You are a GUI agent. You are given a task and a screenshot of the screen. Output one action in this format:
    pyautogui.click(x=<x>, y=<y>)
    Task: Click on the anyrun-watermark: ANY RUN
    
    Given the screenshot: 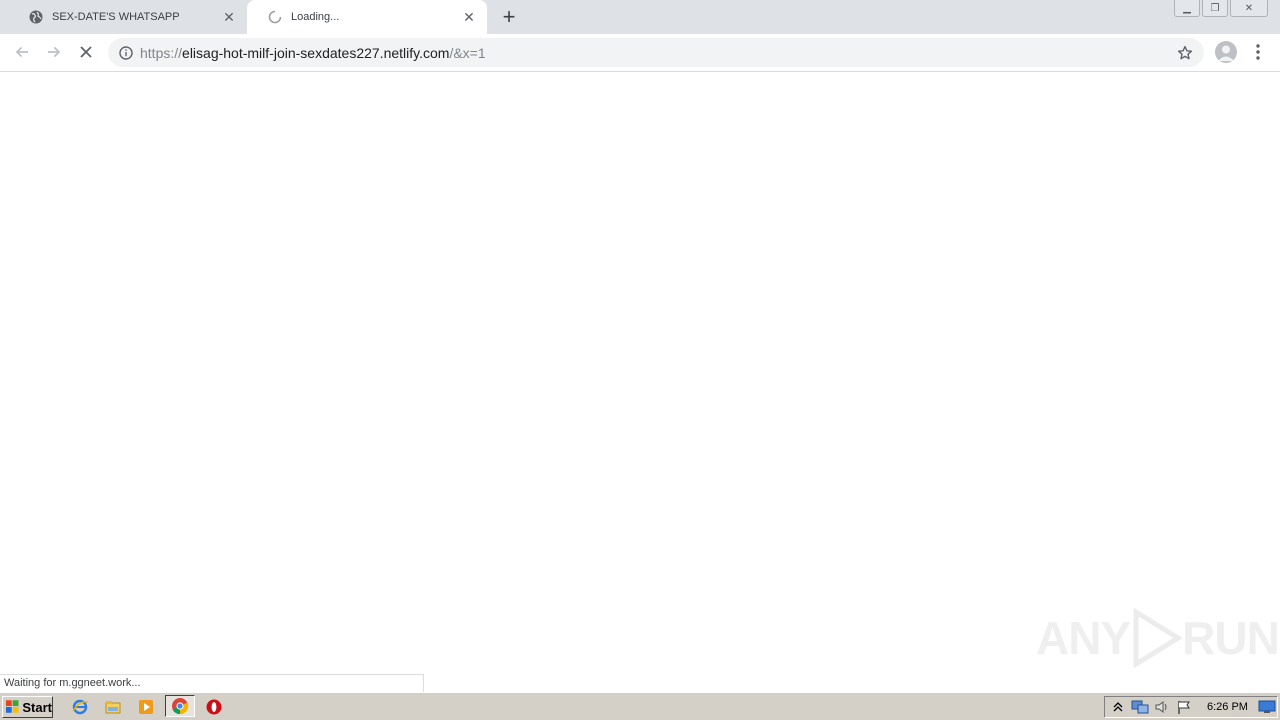 What is the action you would take?
    pyautogui.click(x=1158, y=638)
    